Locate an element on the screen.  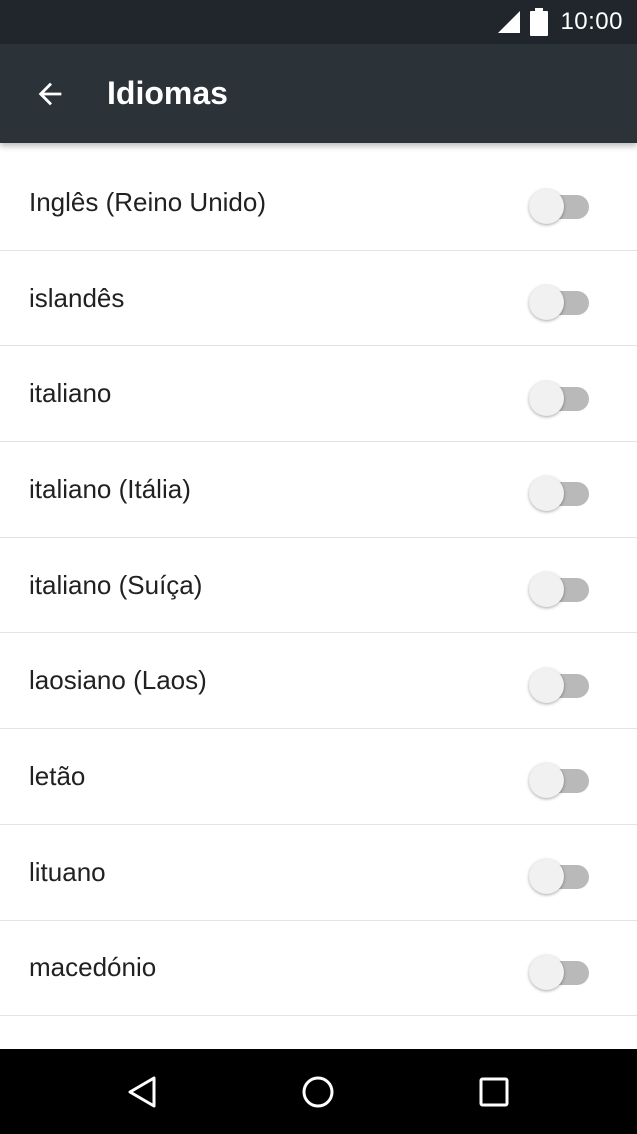
navigation-bar is located at coordinates (318, 1091).